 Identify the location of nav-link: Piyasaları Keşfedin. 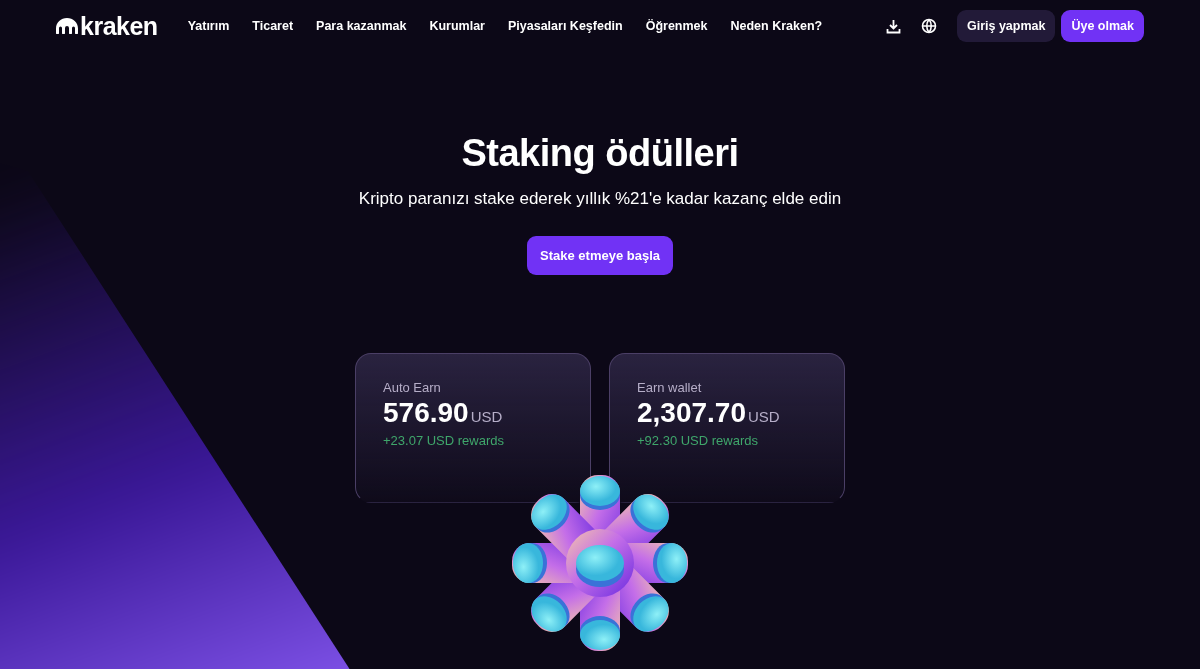
(565, 26).